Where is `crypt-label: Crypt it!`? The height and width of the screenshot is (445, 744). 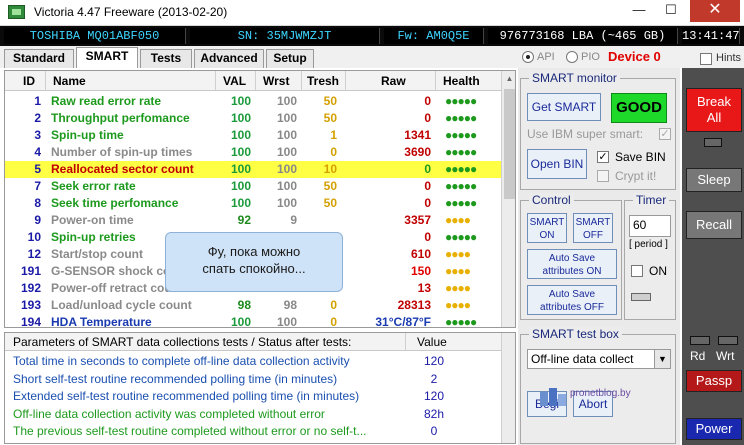 crypt-label: Crypt it! is located at coordinates (636, 176).